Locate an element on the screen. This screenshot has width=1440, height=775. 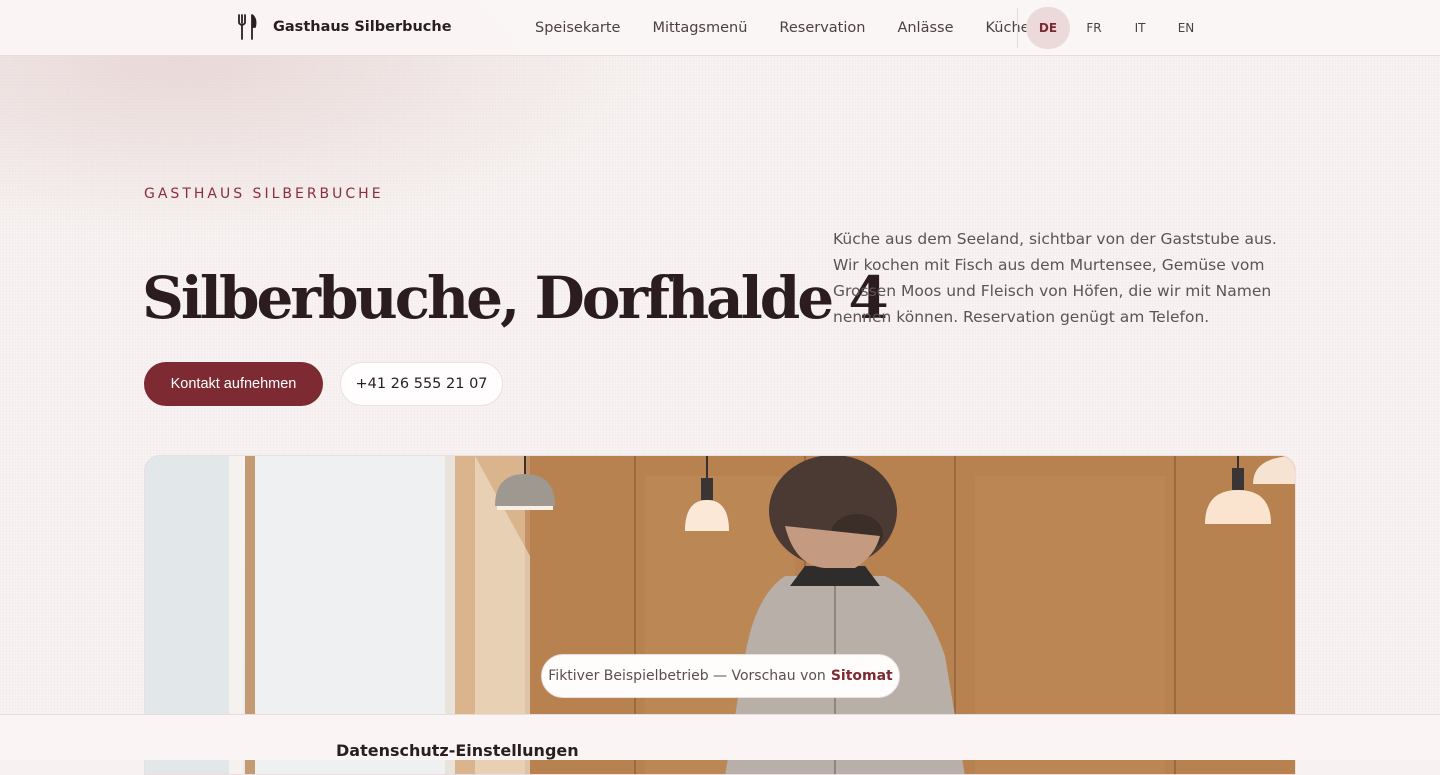
privacy-consent-bar: Datenschutz-Einstellungen is located at coordinates (720, 737).